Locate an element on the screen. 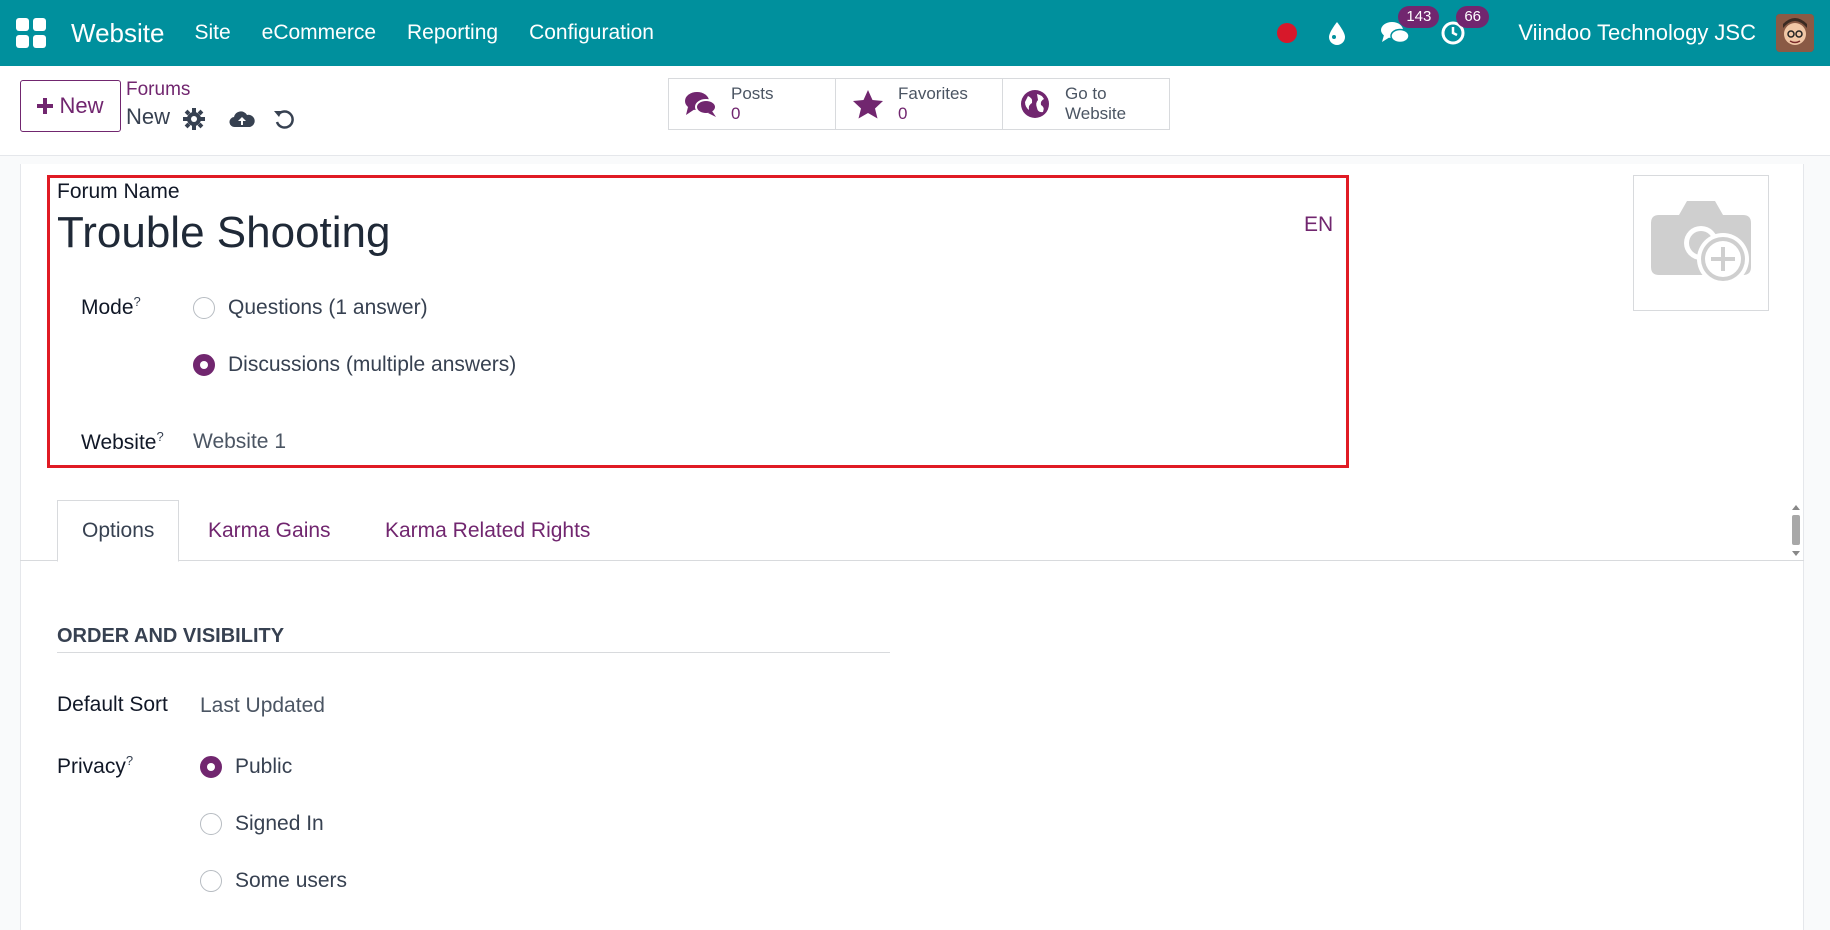 The height and width of the screenshot is (930, 1830). privacy-public-label: Public is located at coordinates (264, 766).